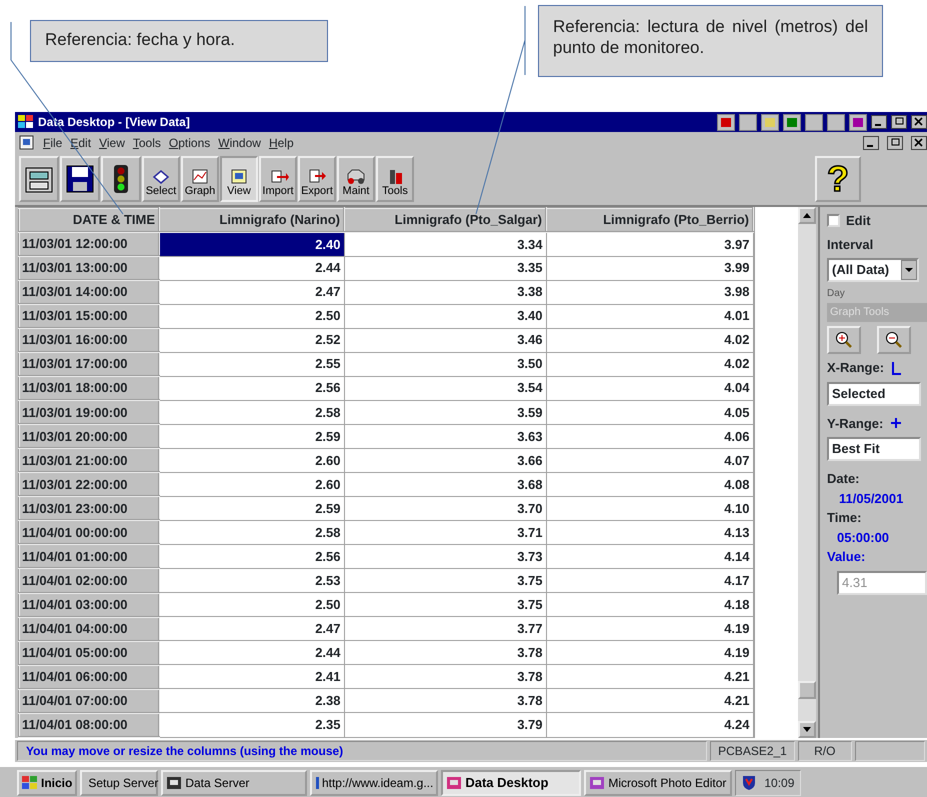  I want to click on row-header: 11/04/01 00:00:00, so click(89, 532).